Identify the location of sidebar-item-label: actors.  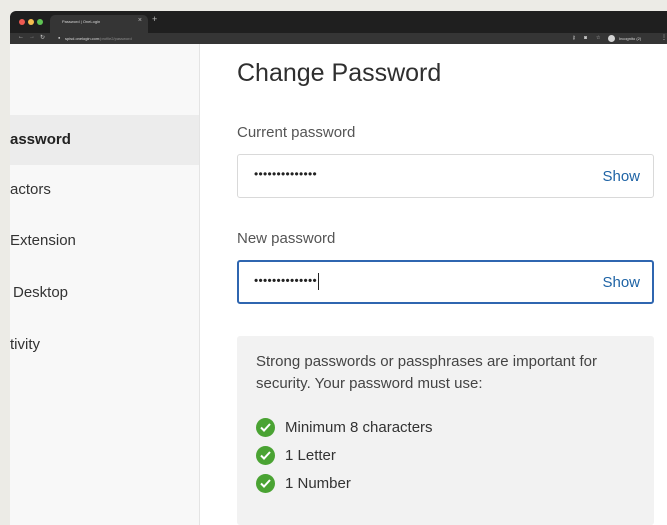
(30, 189).